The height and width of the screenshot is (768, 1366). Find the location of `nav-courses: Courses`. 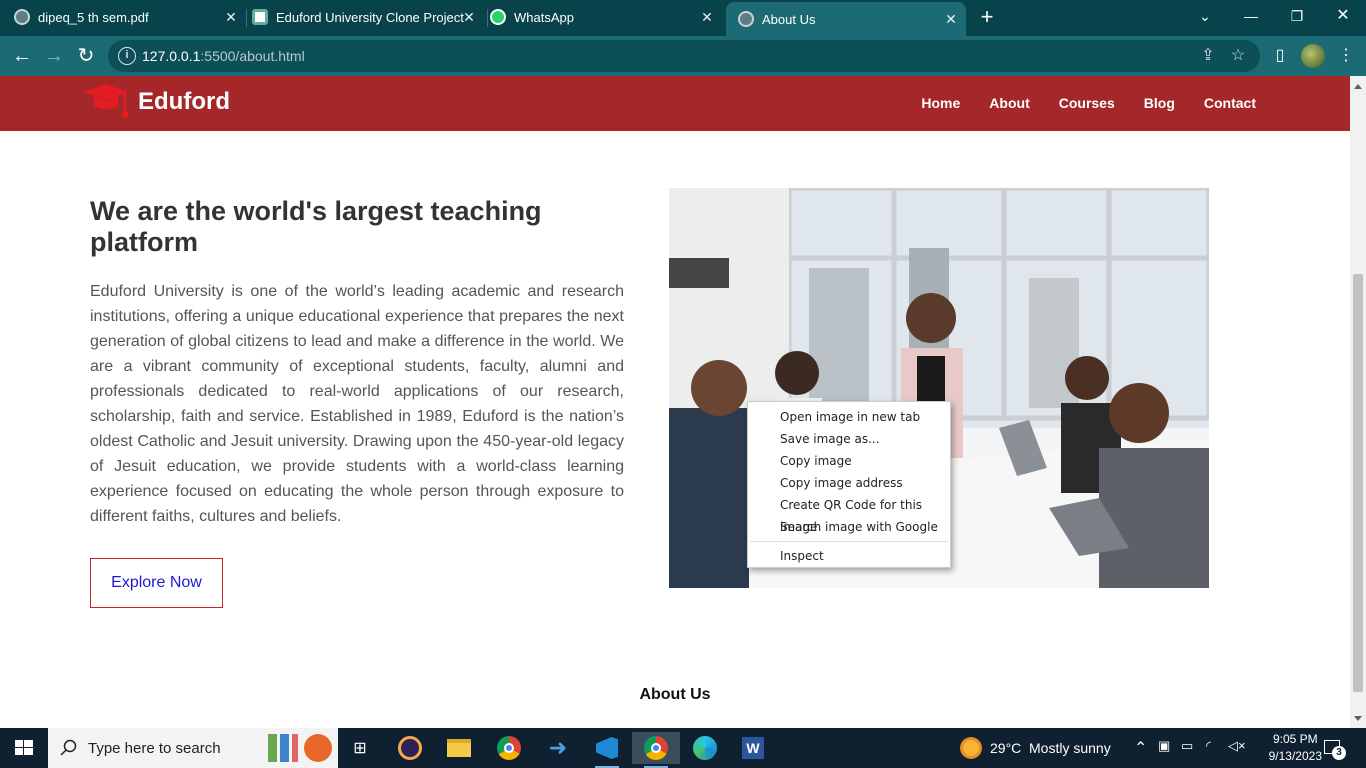

nav-courses: Courses is located at coordinates (1087, 103).